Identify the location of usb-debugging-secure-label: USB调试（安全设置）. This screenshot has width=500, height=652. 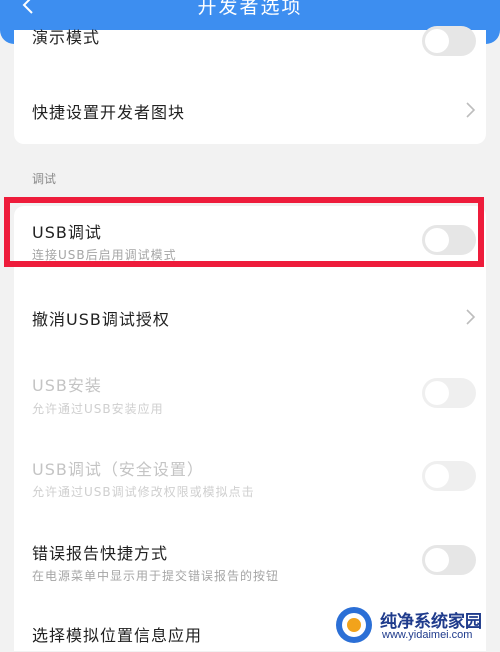
(118, 469).